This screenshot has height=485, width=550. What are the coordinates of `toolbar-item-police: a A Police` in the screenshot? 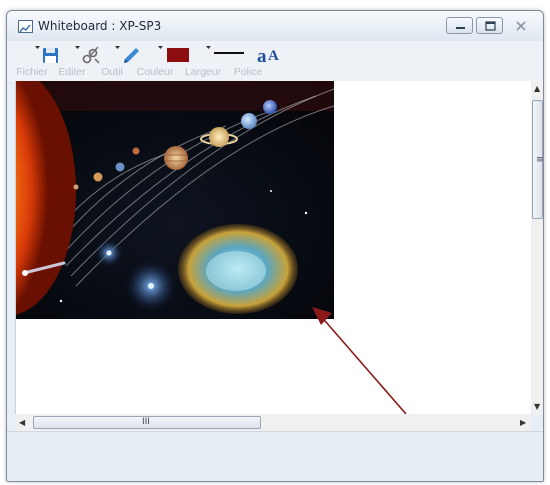 It's located at (255, 61).